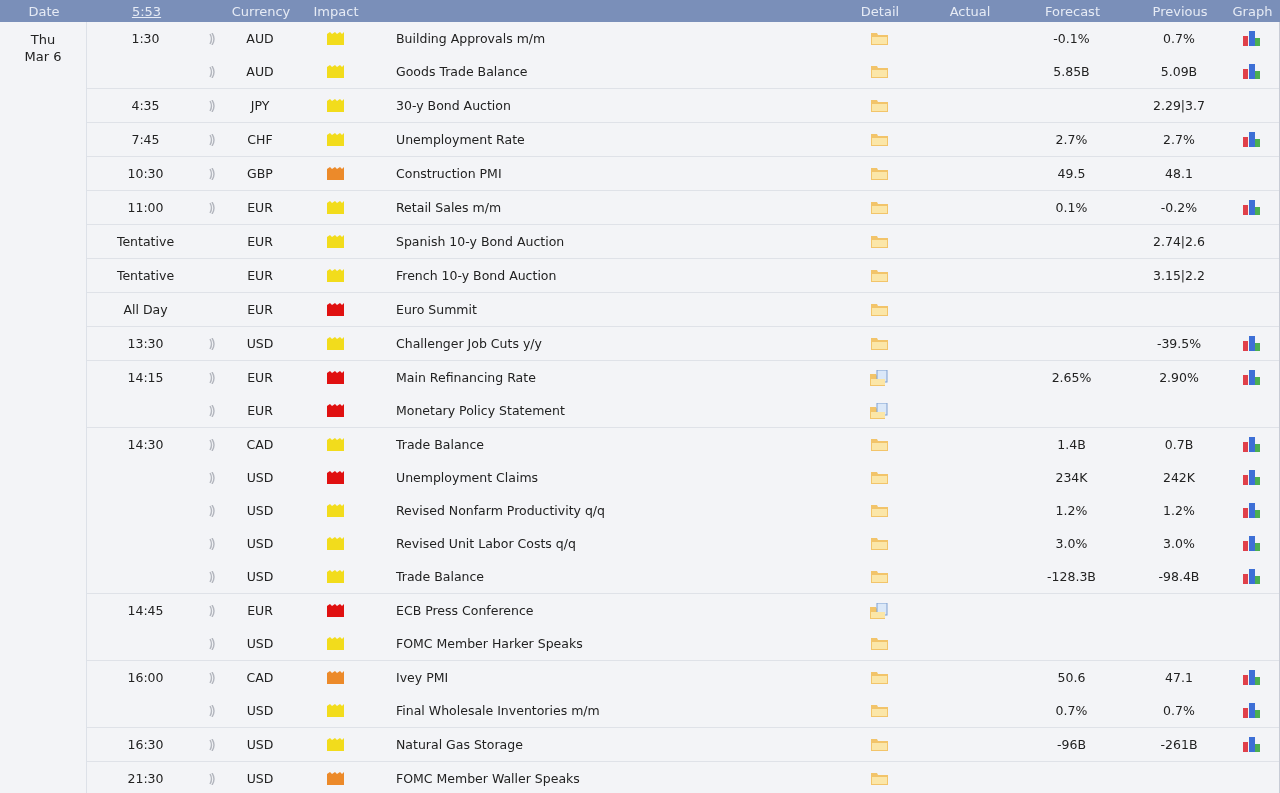 This screenshot has width=1280, height=793. Describe the element at coordinates (1179, 105) in the screenshot. I see `previous-value: 2.29|3.7` at that location.